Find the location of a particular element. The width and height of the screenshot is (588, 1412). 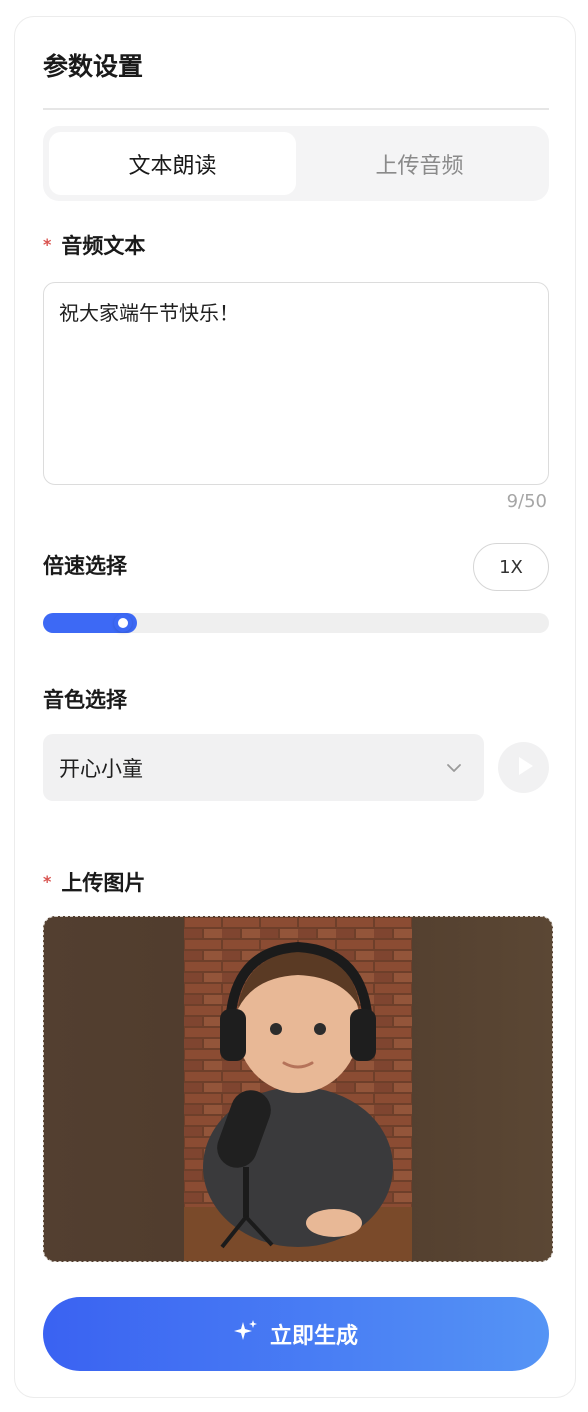

mode-tabs: 文本朗读 上传音频 is located at coordinates (296, 163).